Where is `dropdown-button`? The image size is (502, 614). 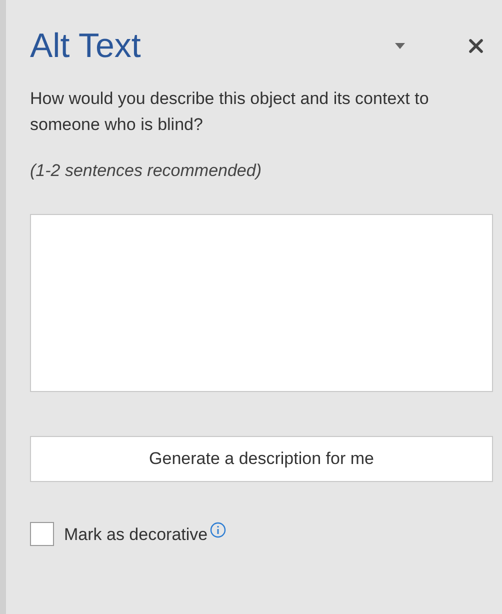 dropdown-button is located at coordinates (400, 46).